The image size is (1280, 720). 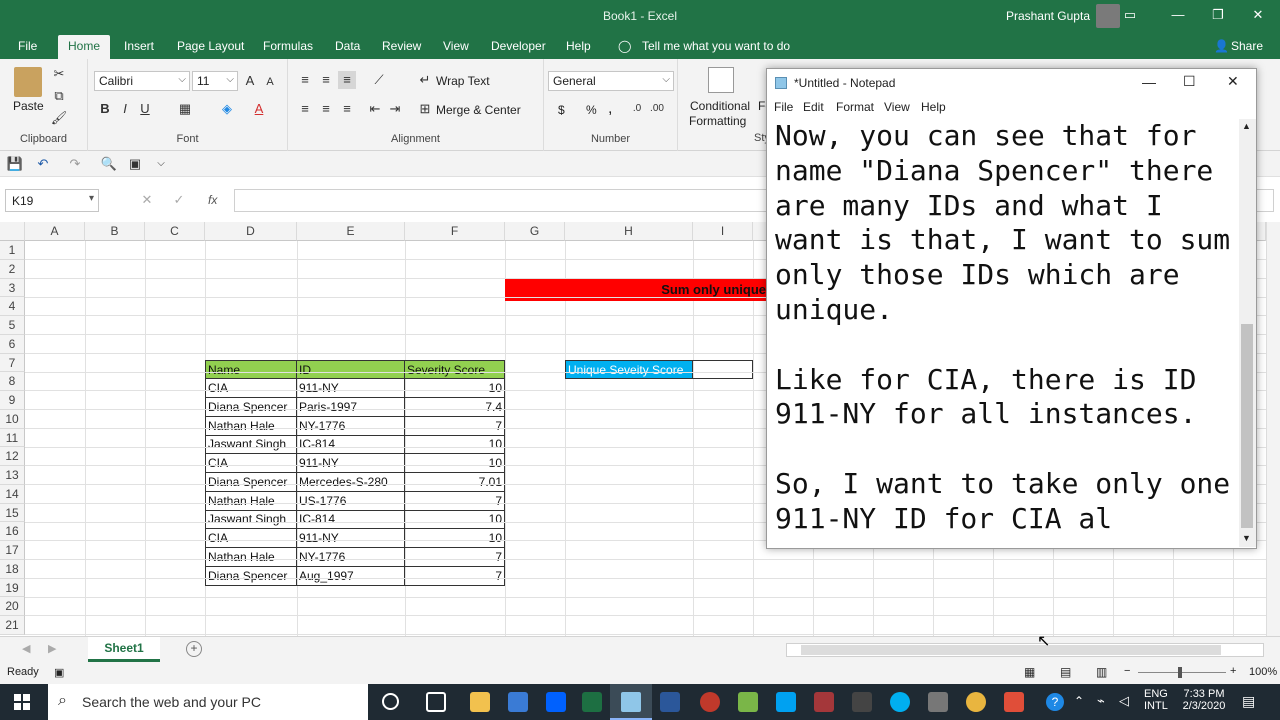 What do you see at coordinates (425, 80) in the screenshot?
I see `wrap-text-icon: ↵` at bounding box center [425, 80].